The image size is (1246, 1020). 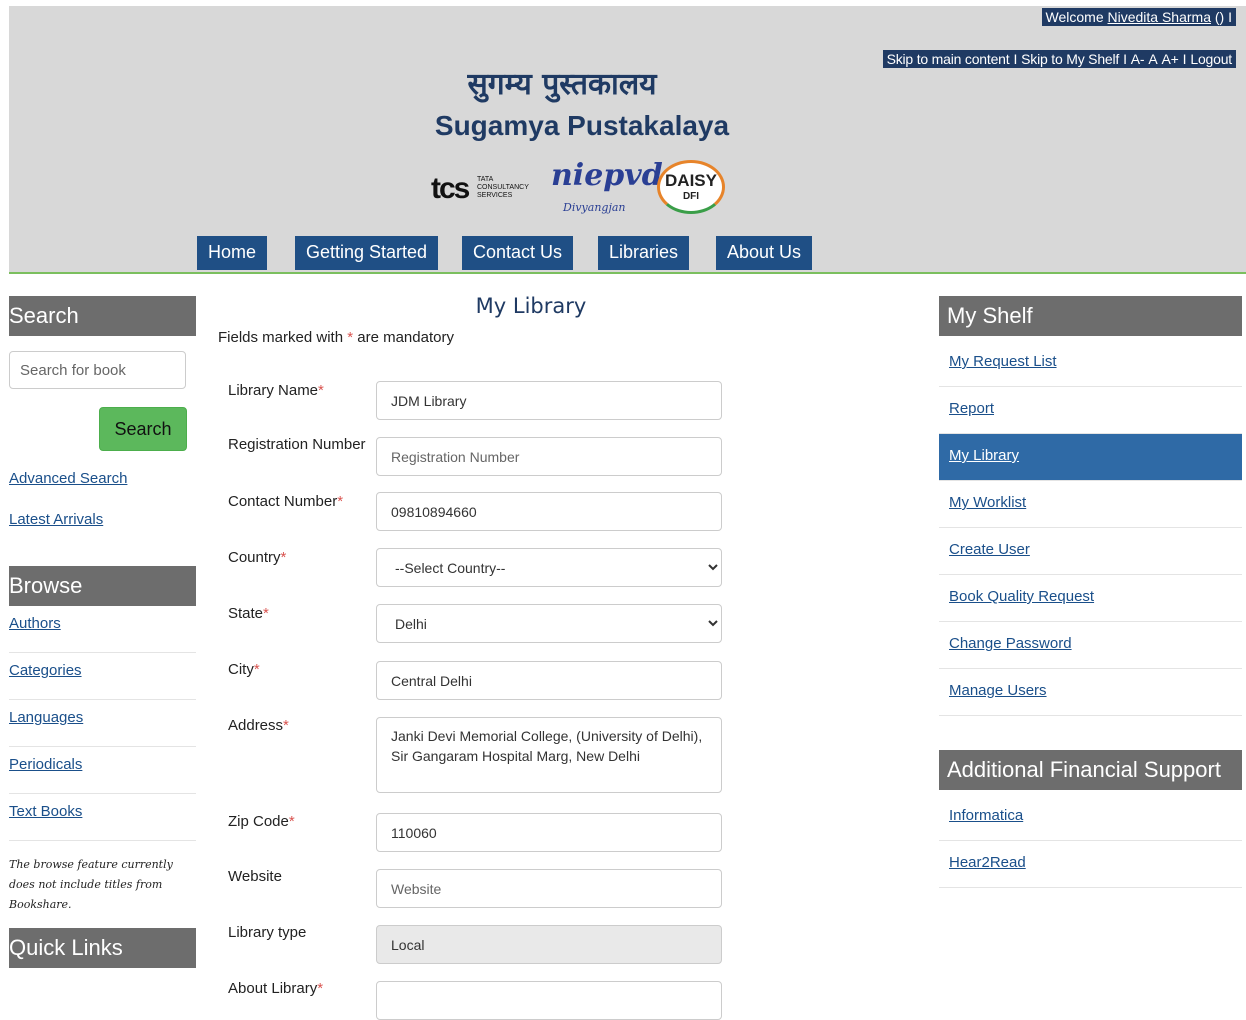 What do you see at coordinates (350, 337) in the screenshot?
I see `required-star: *` at bounding box center [350, 337].